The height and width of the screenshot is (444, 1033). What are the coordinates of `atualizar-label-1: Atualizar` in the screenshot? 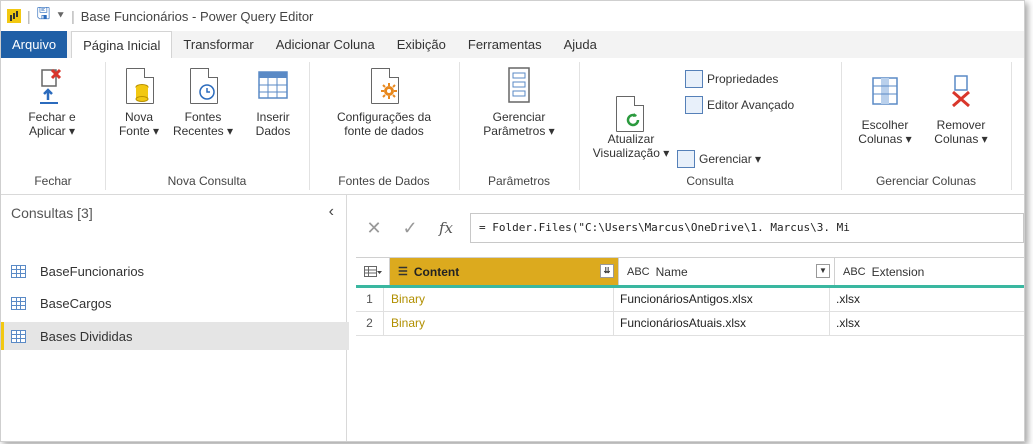 It's located at (631, 139).